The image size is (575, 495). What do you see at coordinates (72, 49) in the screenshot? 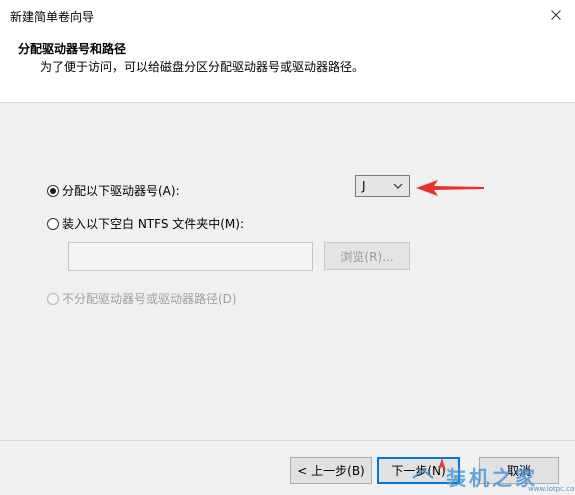
I see `page-title: 分配驱动器号和路径` at bounding box center [72, 49].